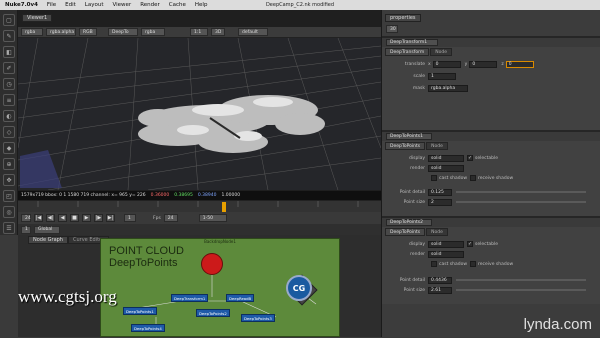  Describe the element at coordinates (446, 64) in the screenshot. I see `translate-x-field: 0` at that location.